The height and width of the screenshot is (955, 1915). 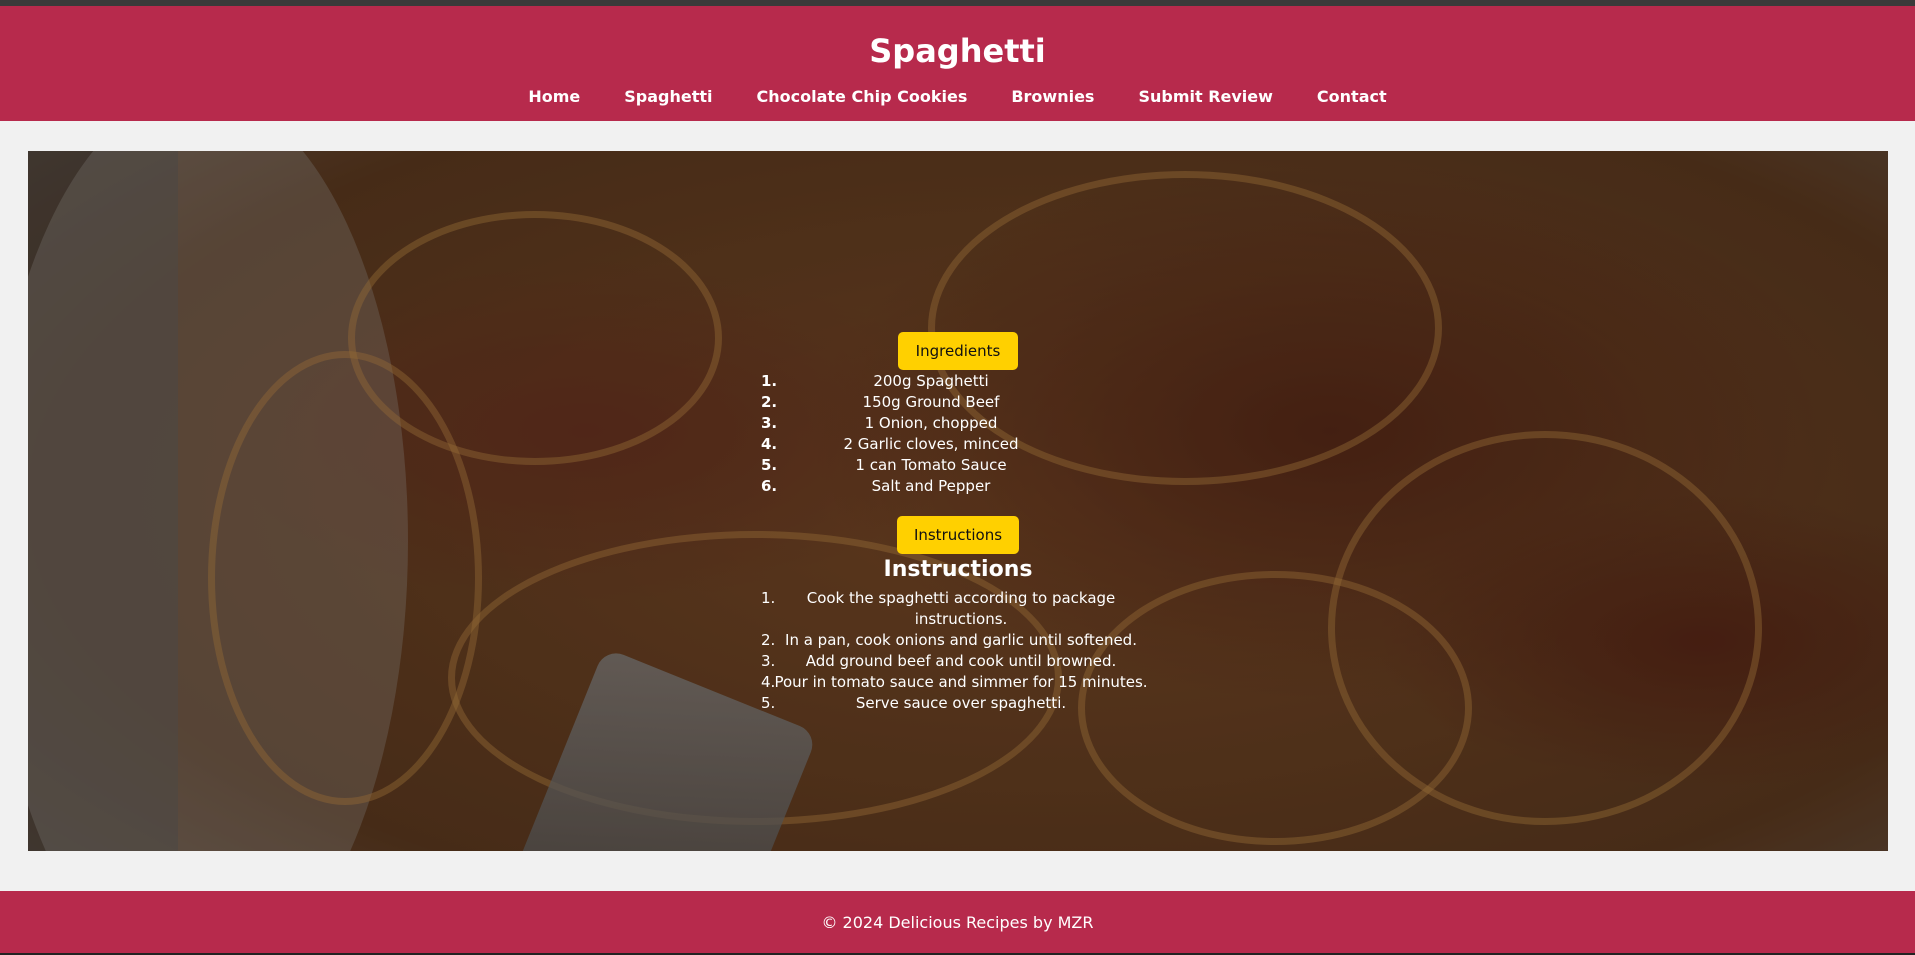 I want to click on list-item: 3. 1 Onion, chopped, so click(x=879, y=423).